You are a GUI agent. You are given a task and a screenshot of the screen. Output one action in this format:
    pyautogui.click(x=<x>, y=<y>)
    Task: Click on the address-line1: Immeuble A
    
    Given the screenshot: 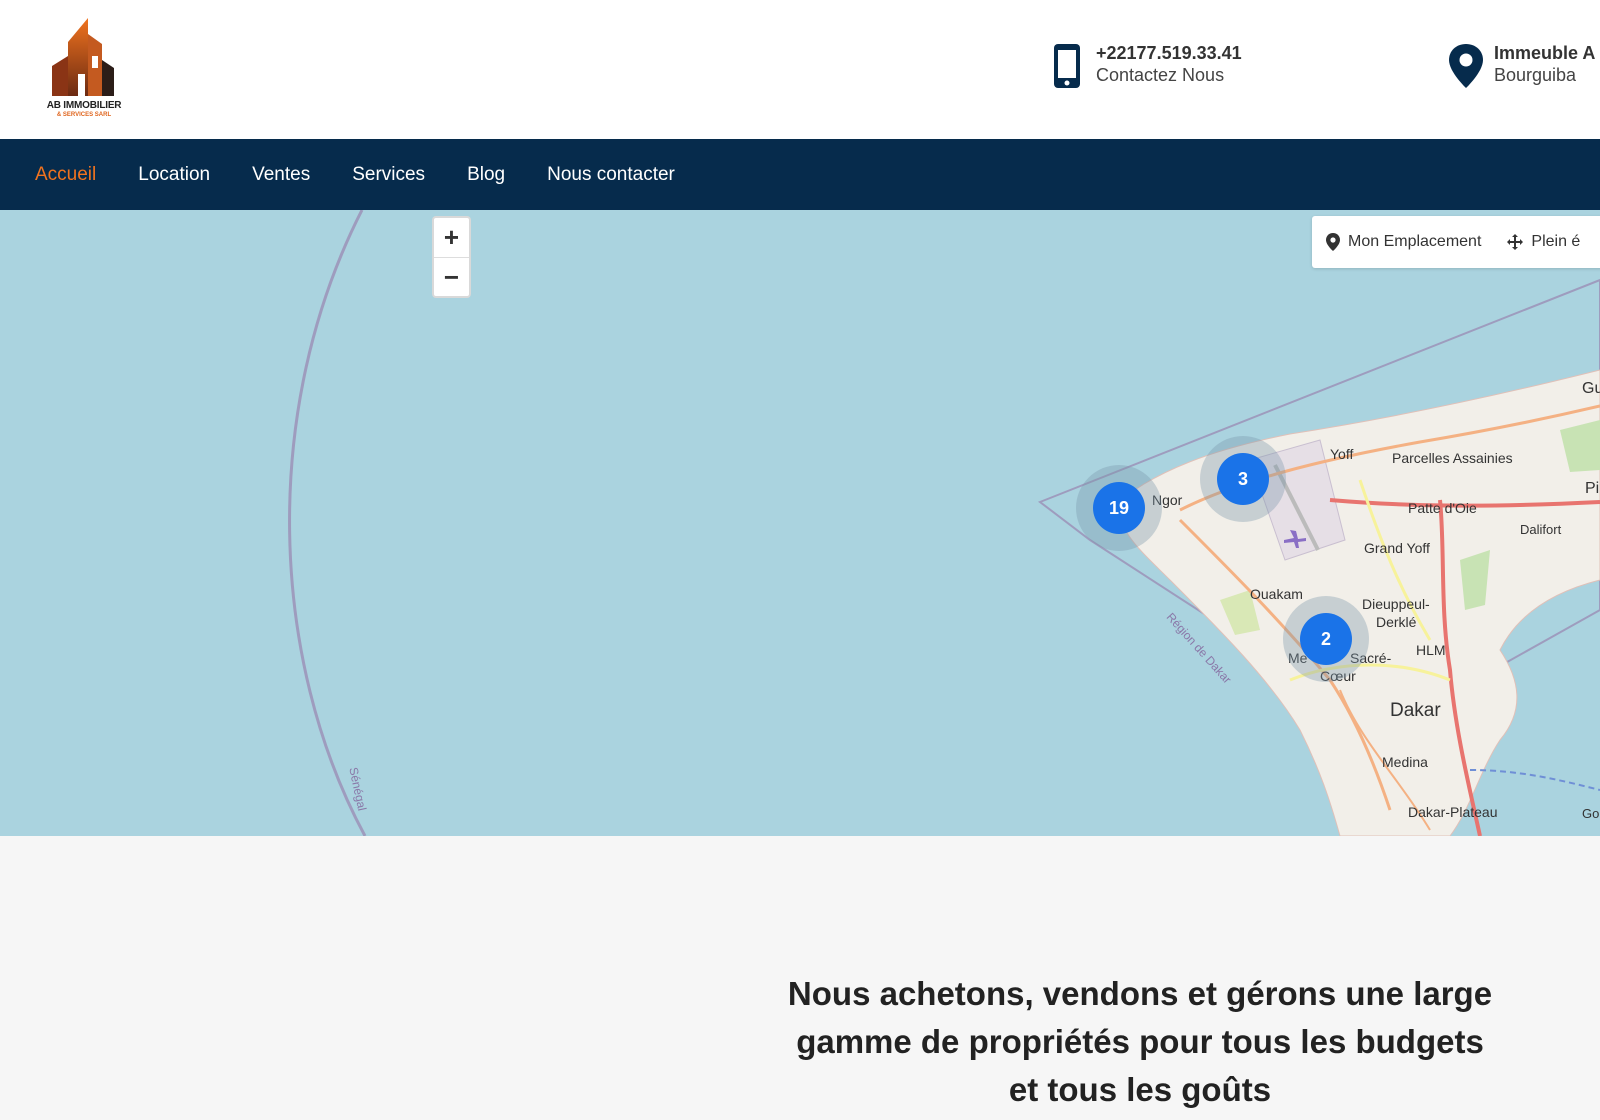 What is the action you would take?
    pyautogui.click(x=1545, y=53)
    